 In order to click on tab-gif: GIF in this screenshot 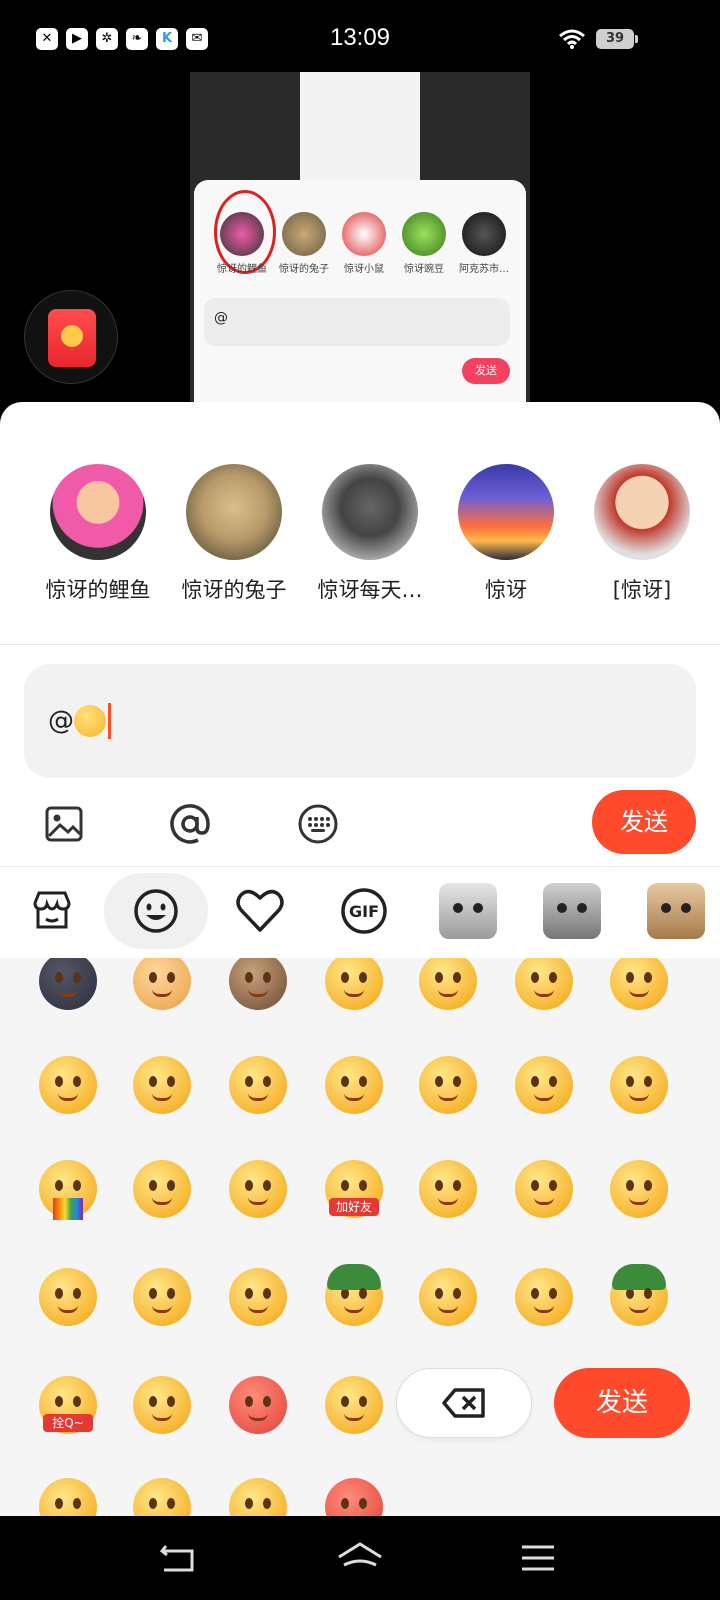, I will do `click(364, 911)`.